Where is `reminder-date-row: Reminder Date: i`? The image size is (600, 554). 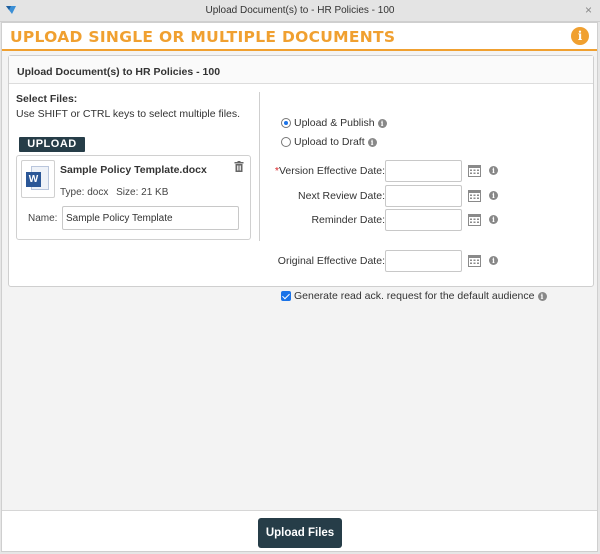
reminder-date-row: Reminder Date: i is located at coordinates (430, 220).